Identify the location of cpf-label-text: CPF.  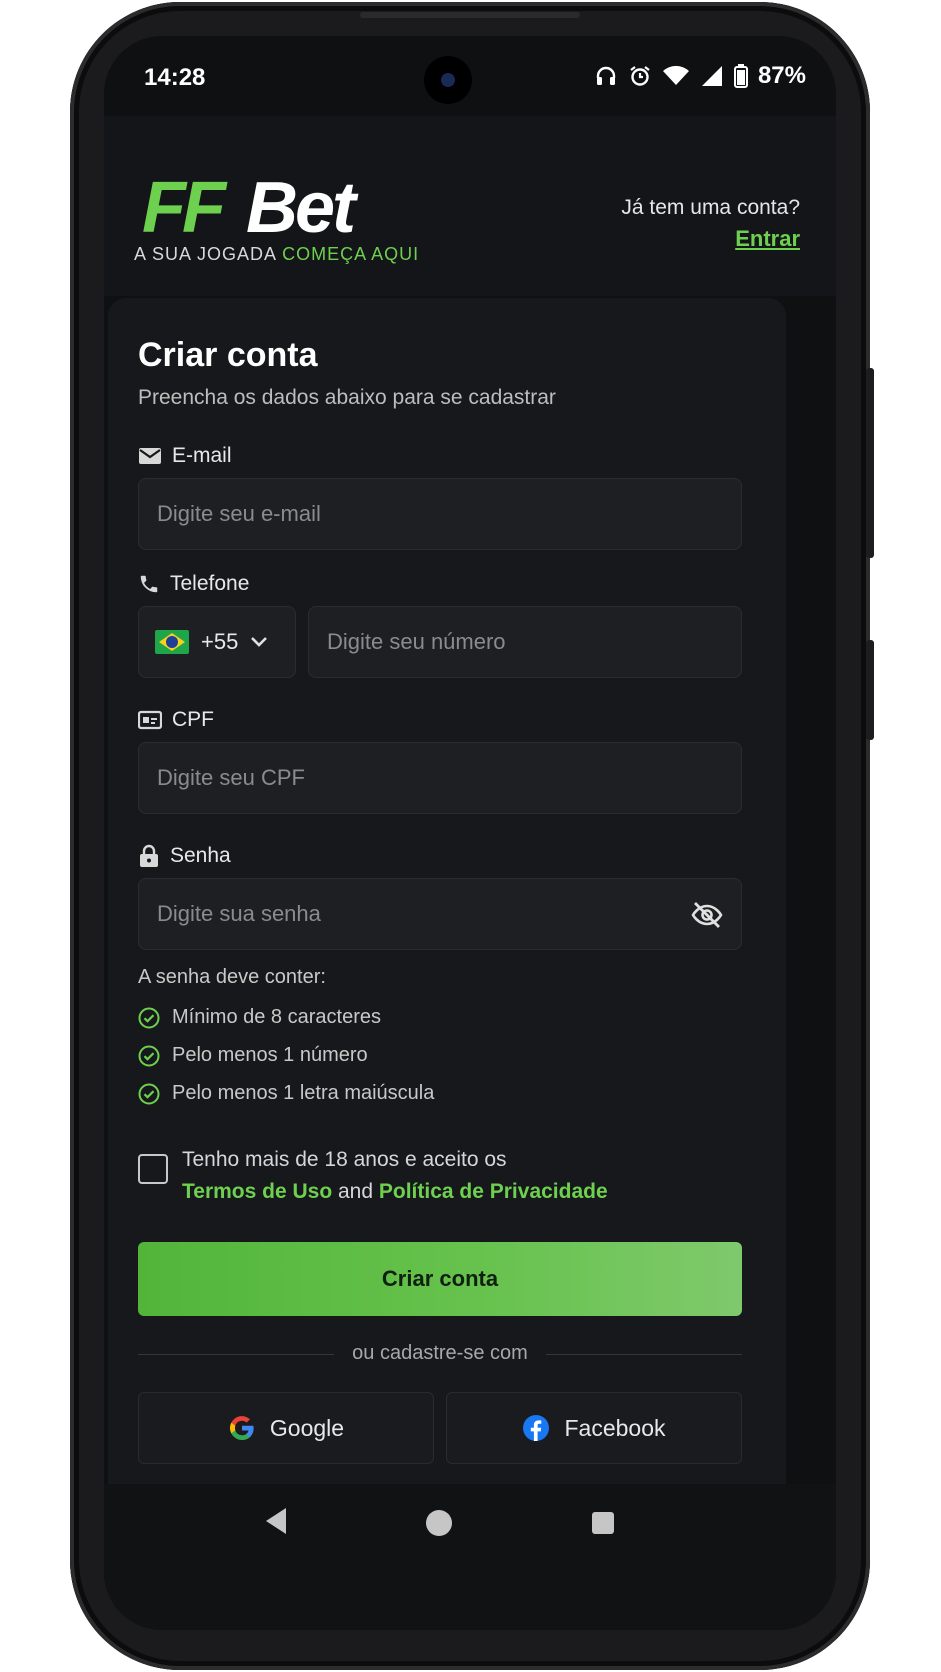
(193, 719).